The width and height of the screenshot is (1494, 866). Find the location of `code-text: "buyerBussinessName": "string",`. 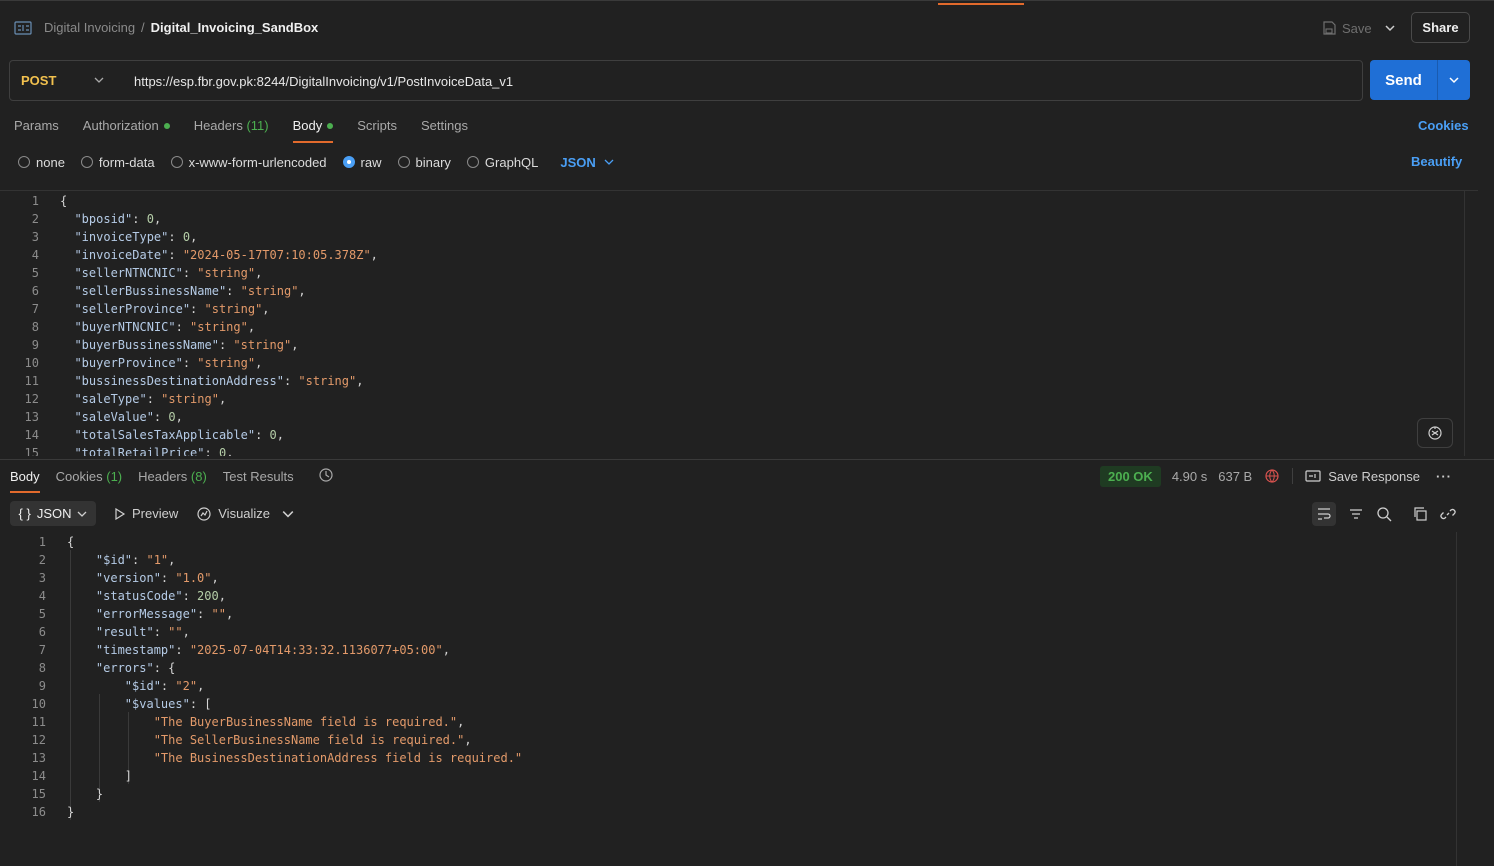

code-text: "buyerBussinessName": "string", is located at coordinates (179, 345).